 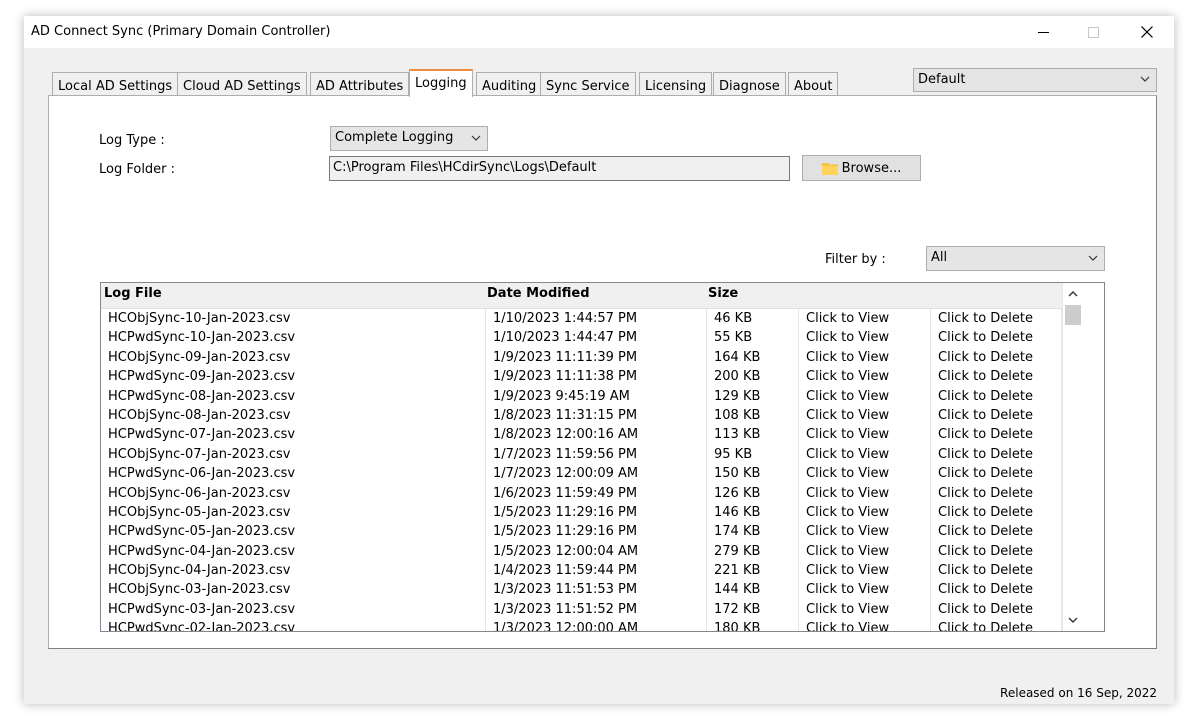 What do you see at coordinates (753, 319) in the screenshot?
I see `size-cell: 46 KB` at bounding box center [753, 319].